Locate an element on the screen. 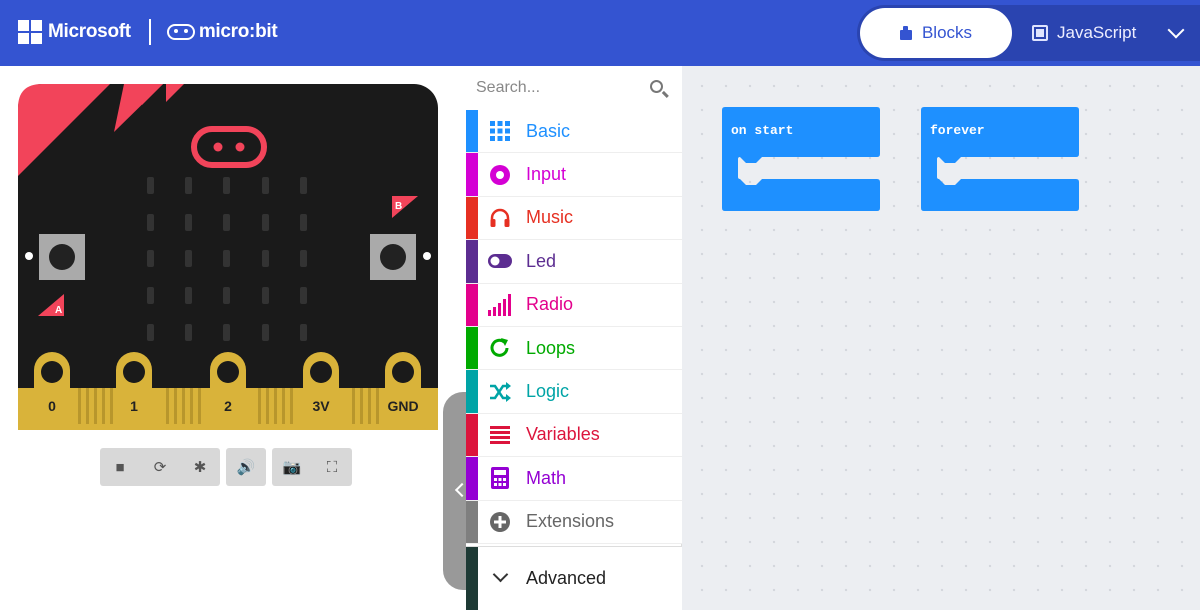 The width and height of the screenshot is (1200, 610). tab-blocks-label: Blocks is located at coordinates (947, 32).